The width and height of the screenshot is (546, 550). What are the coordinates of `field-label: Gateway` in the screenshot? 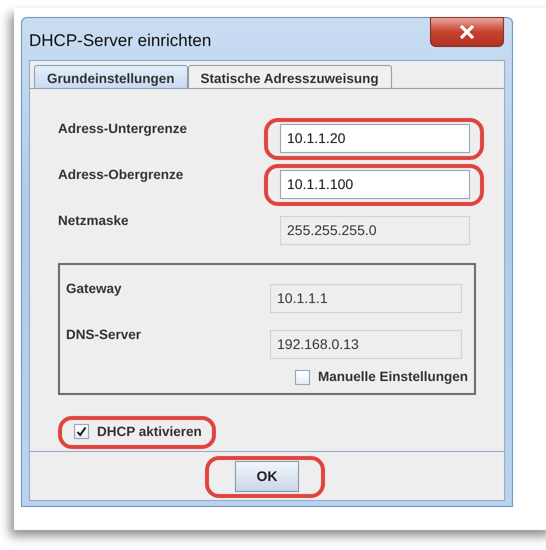 It's located at (94, 289).